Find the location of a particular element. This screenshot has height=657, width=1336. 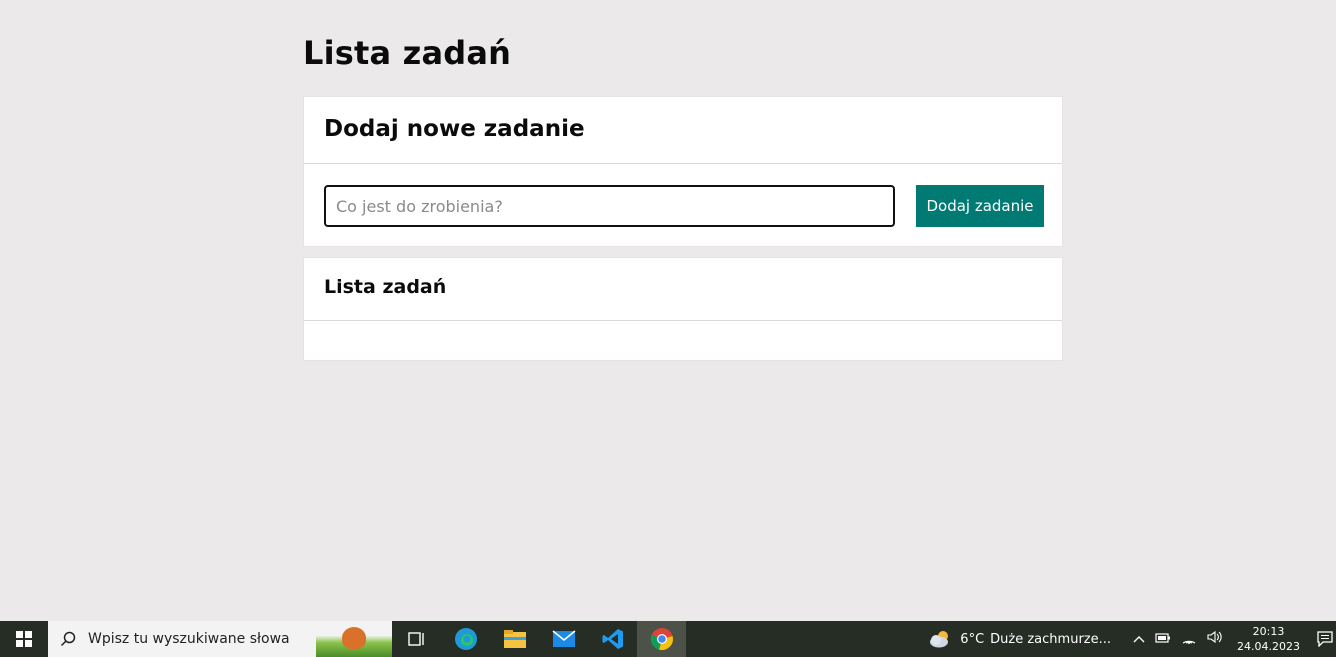

start-button is located at coordinates (24, 639).